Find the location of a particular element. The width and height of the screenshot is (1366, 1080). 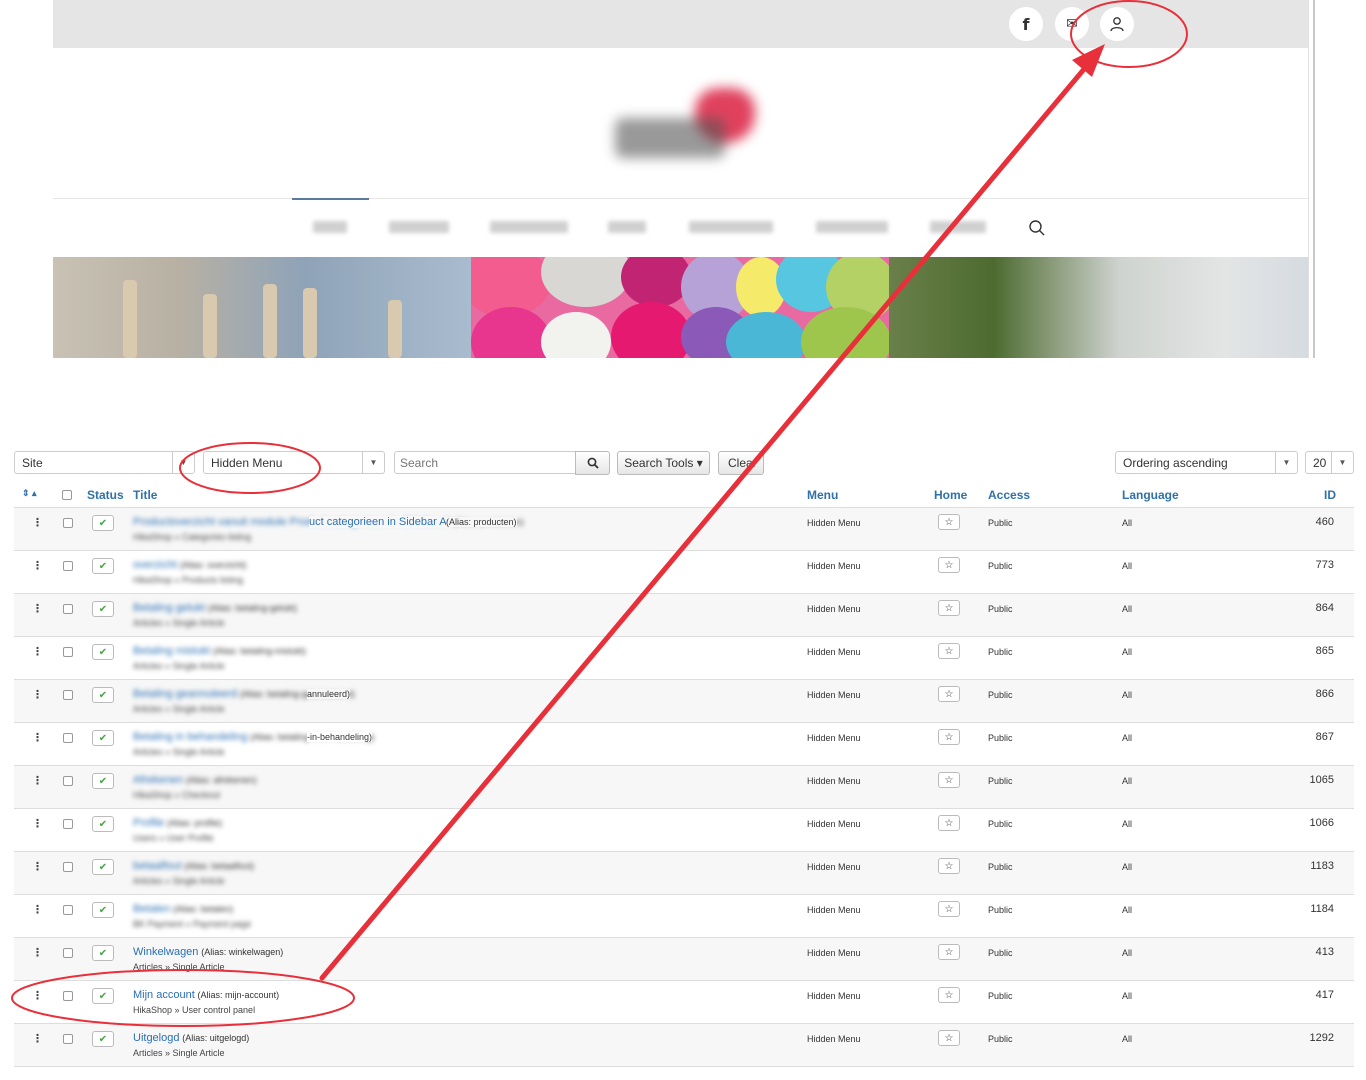

row-title-link: betaalfout is located at coordinates (157, 866).